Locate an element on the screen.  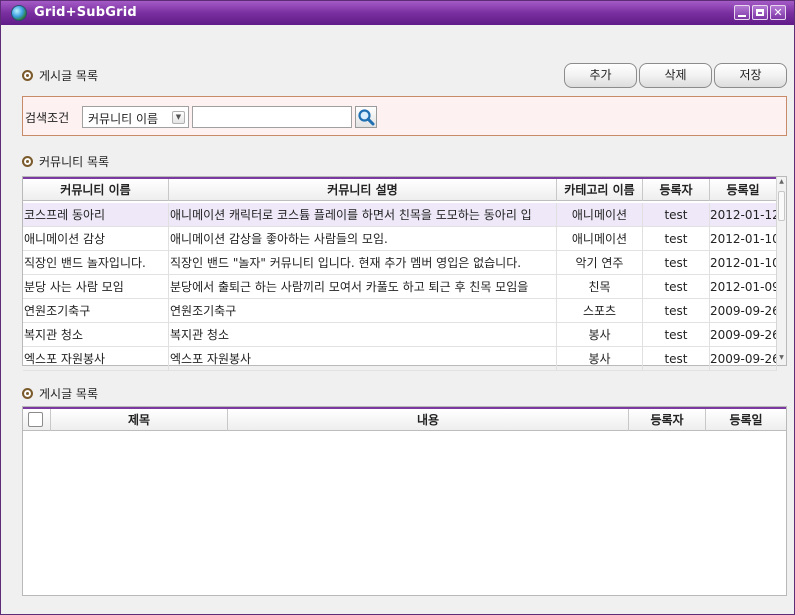
community-grid-header: 커뮤니티 이름 커뮤니티 설명 카테고리 이름 등록자 등록일 is located at coordinates (400, 189).